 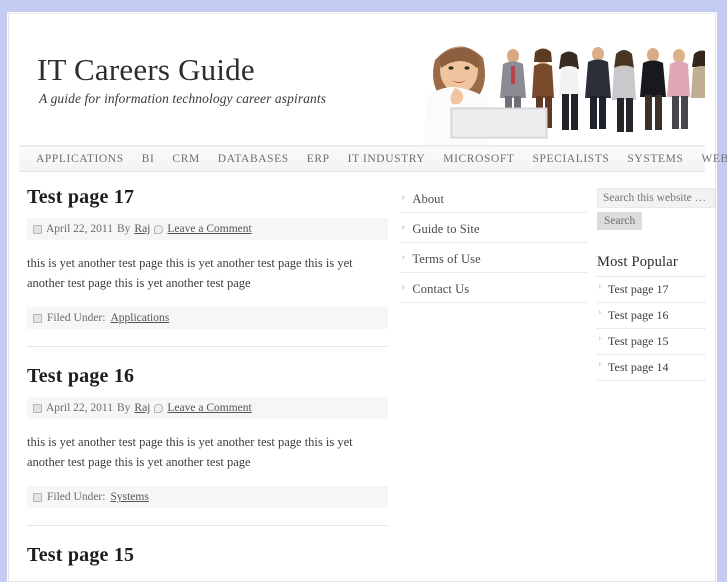 I want to click on nav-item-specialists: SPECIALISTS, so click(x=571, y=159).